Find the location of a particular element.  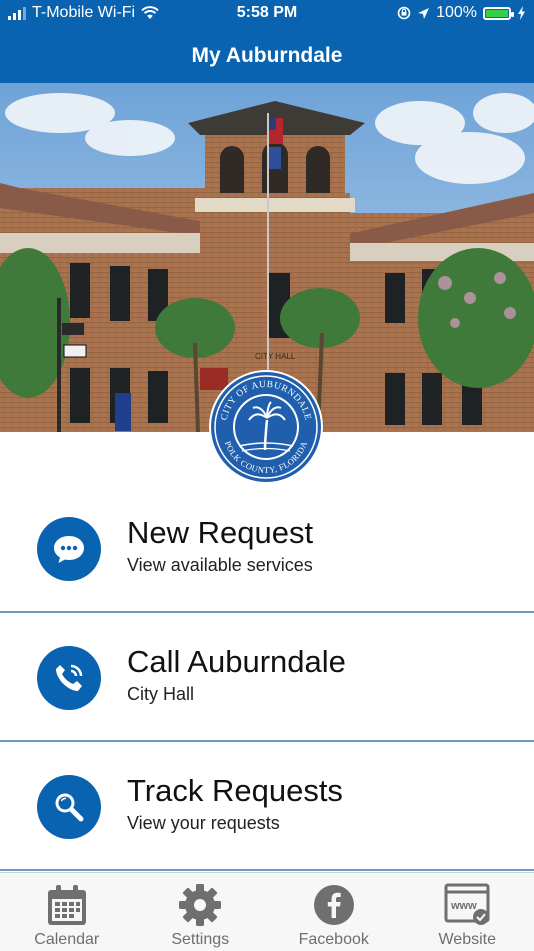

chat-bubble-icon is located at coordinates (69, 549).